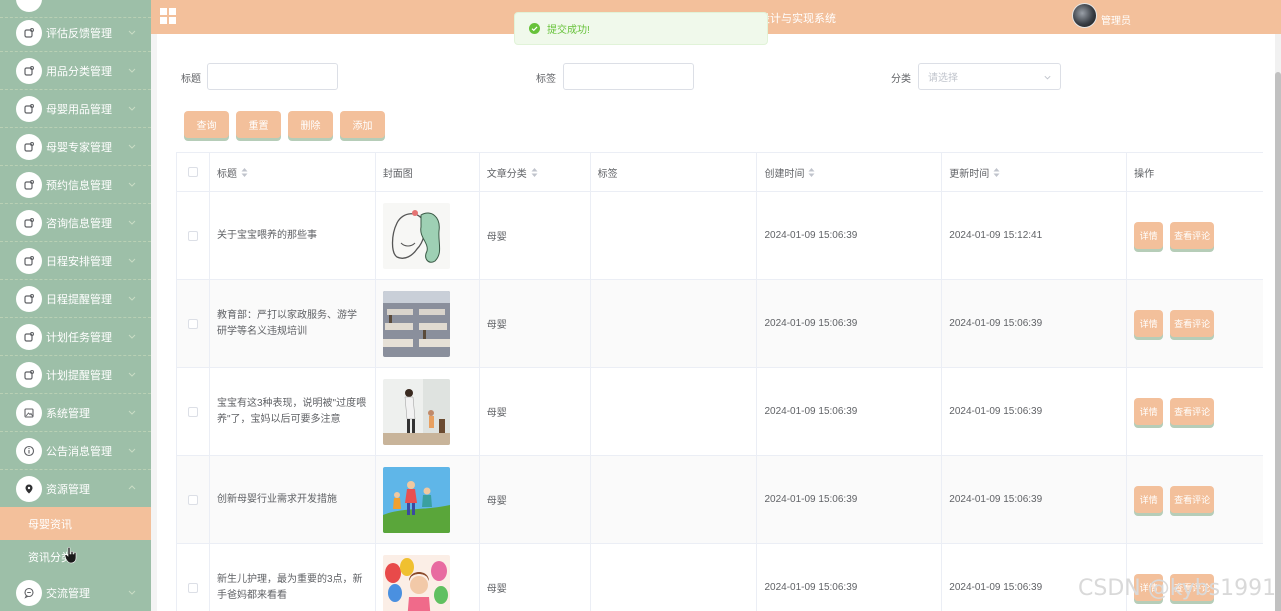  Describe the element at coordinates (568, 30) in the screenshot. I see `toast-message: 提交成功!` at that location.